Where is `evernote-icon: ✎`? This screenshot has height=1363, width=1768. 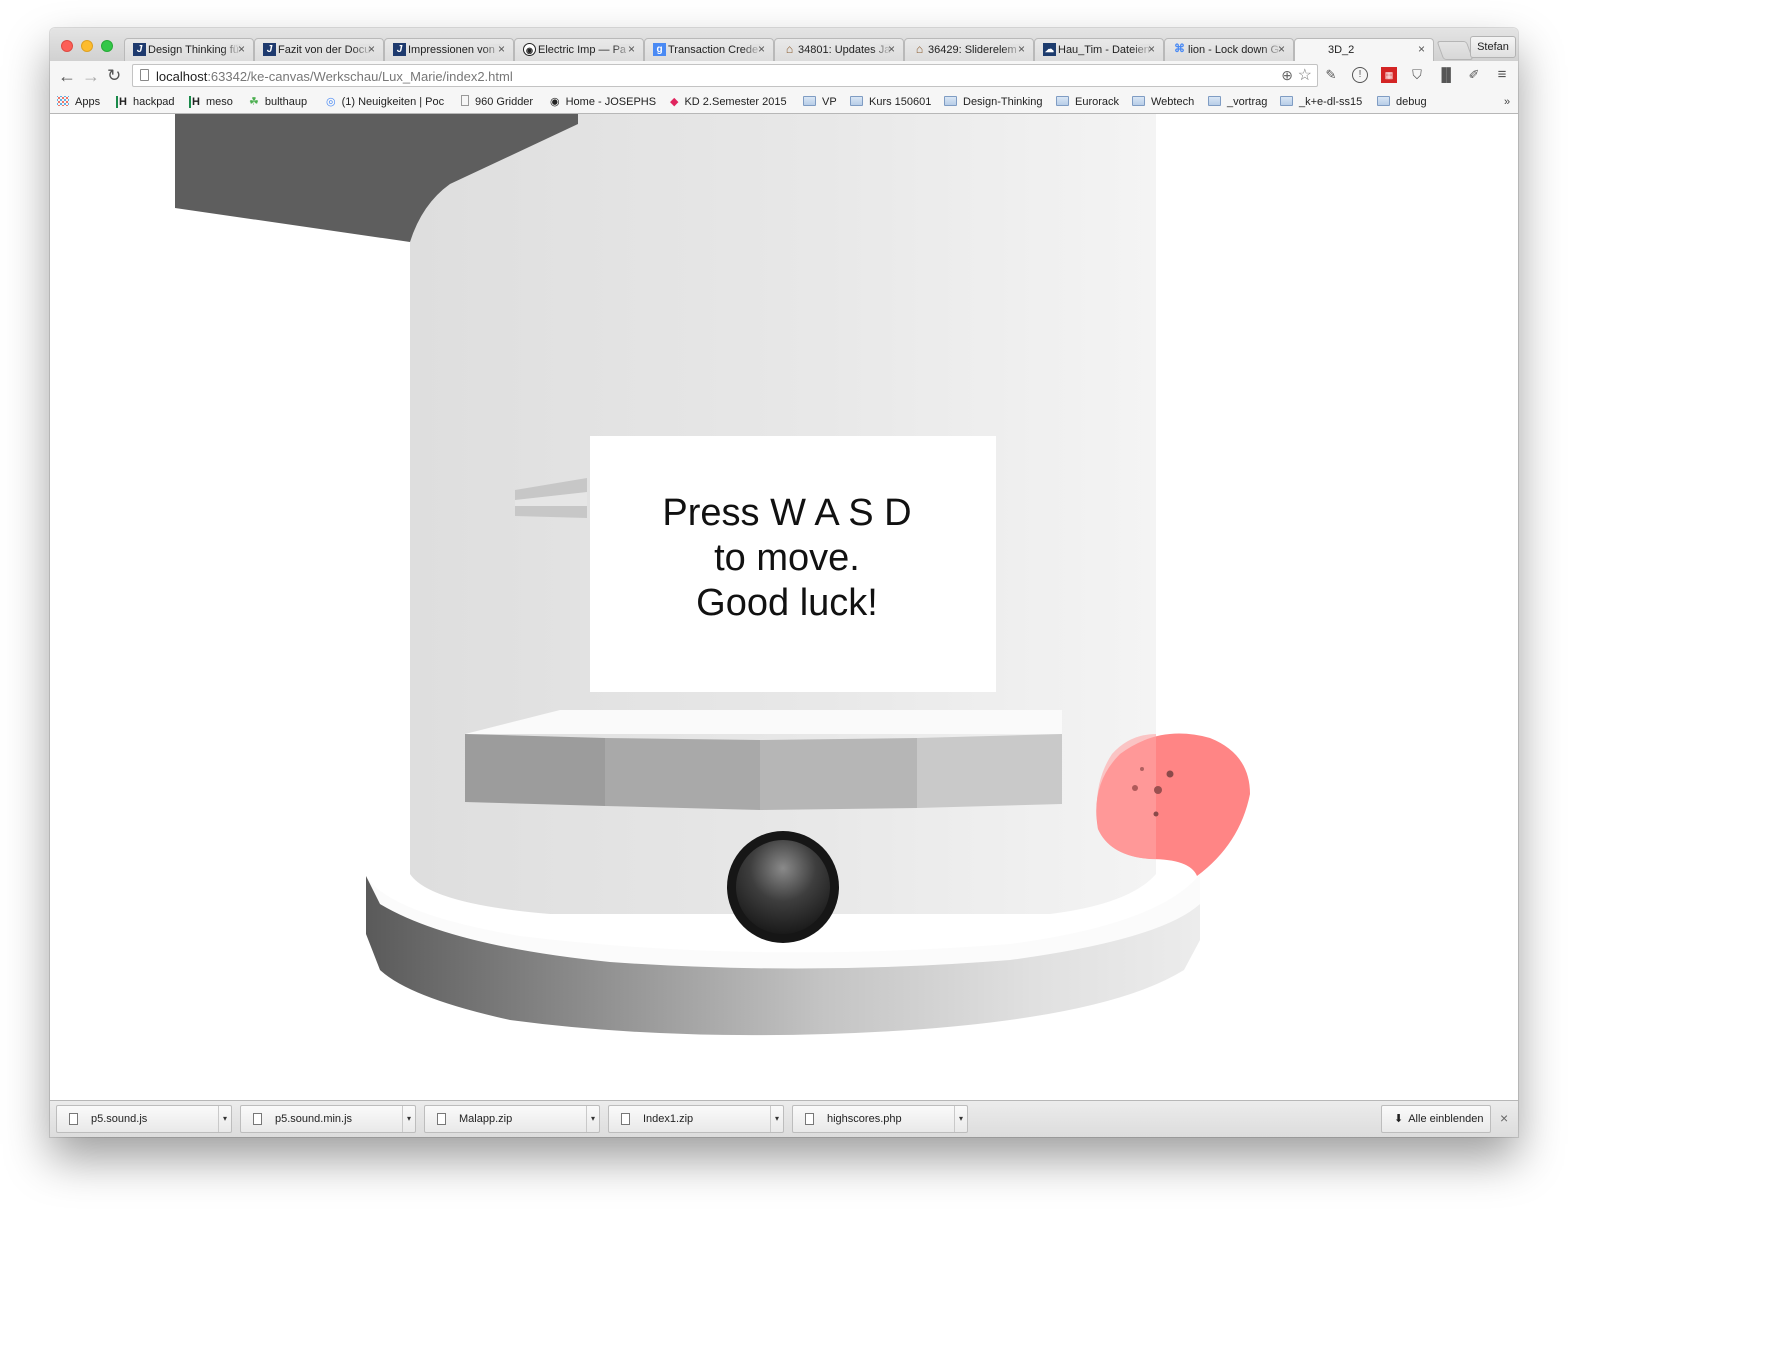 evernote-icon: ✎ is located at coordinates (1331, 75).